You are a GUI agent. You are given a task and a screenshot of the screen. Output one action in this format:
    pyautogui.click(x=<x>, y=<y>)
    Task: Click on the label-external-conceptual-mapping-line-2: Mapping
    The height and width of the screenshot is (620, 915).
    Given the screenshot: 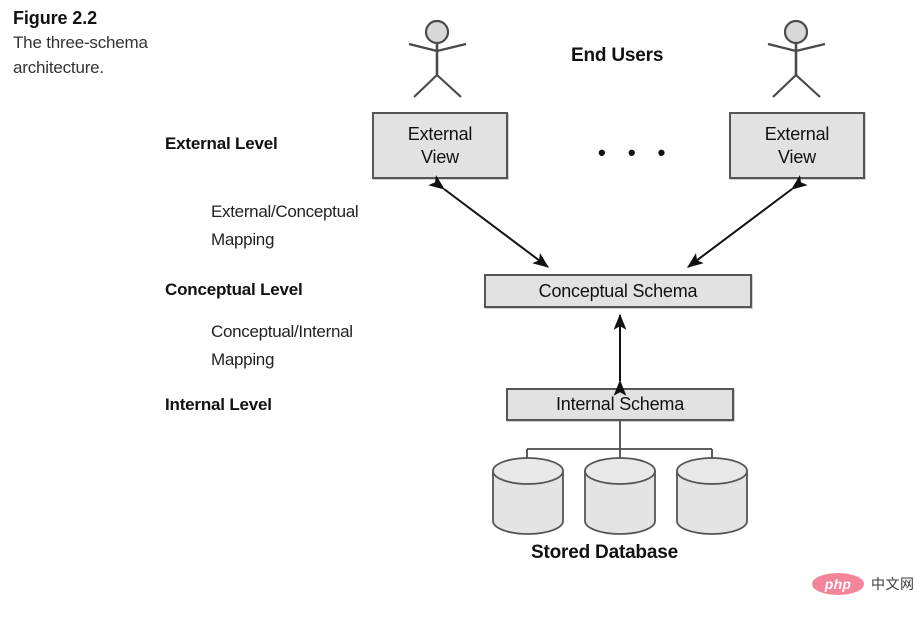 What is the action you would take?
    pyautogui.click(x=243, y=239)
    